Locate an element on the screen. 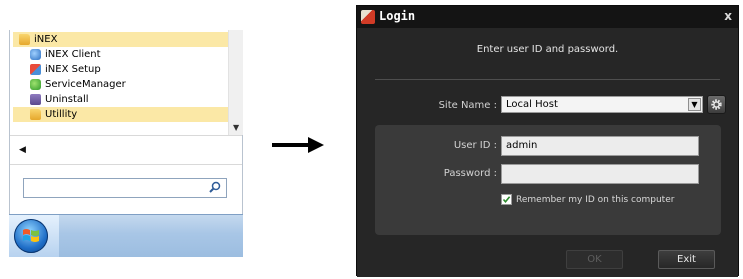  menu-item-service-manager: ServiceManager is located at coordinates (120, 84).